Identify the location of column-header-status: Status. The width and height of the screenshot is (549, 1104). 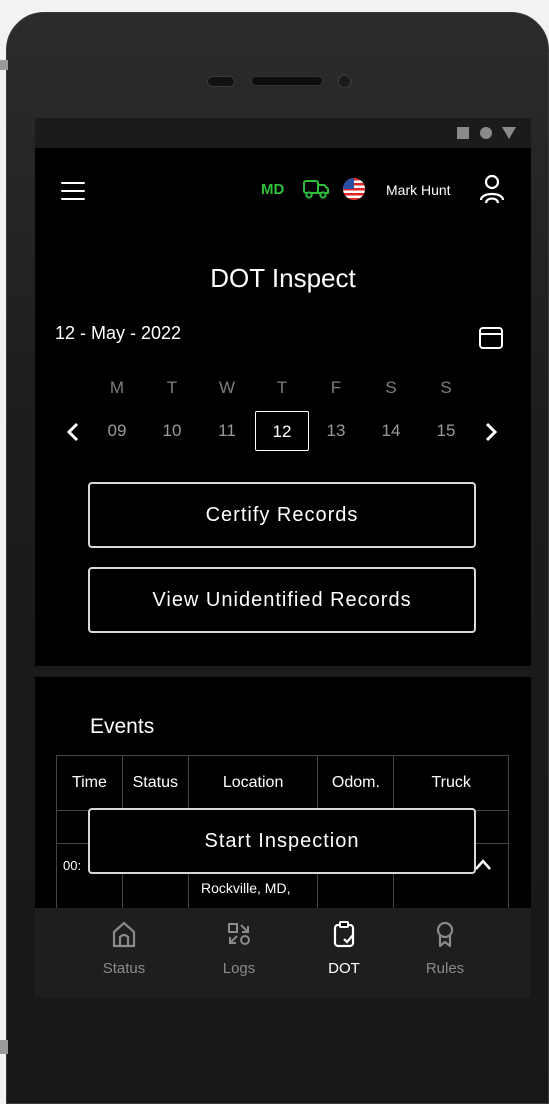
(155, 783).